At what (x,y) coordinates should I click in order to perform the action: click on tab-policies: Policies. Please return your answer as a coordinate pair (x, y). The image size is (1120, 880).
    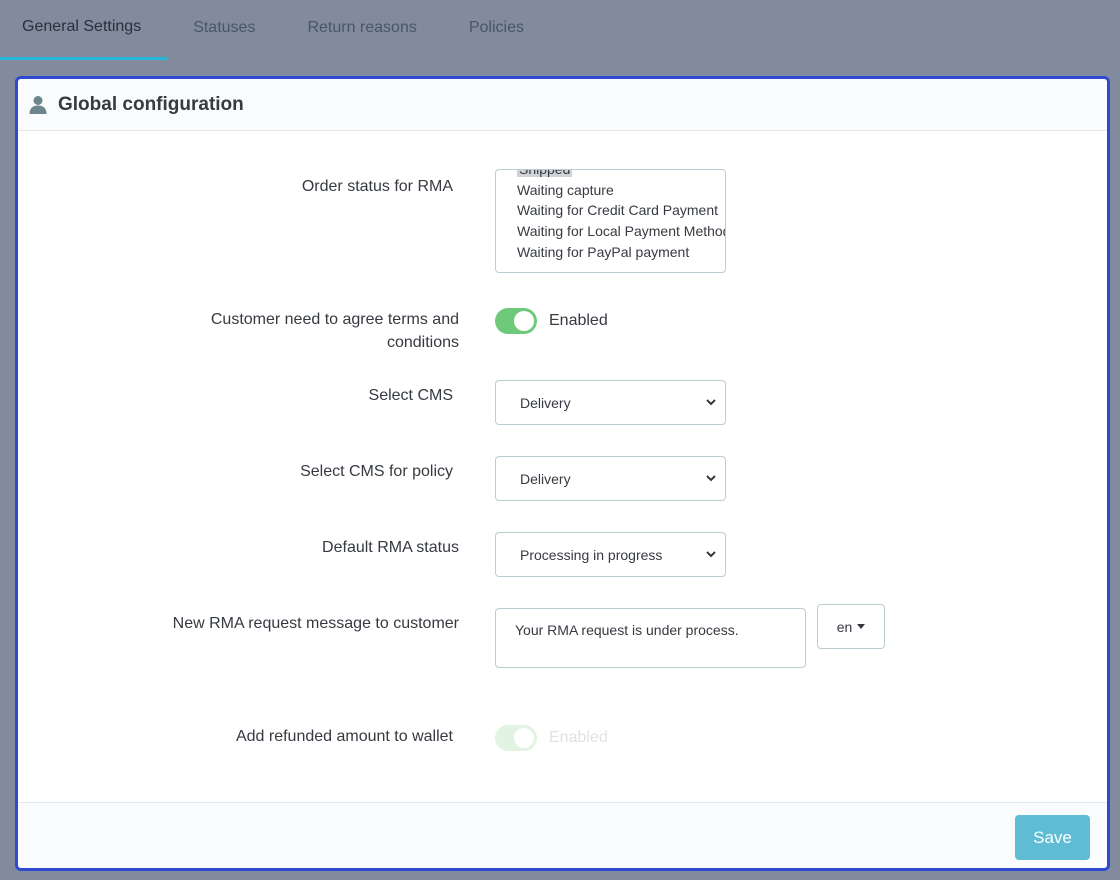
    Looking at the image, I should click on (496, 28).